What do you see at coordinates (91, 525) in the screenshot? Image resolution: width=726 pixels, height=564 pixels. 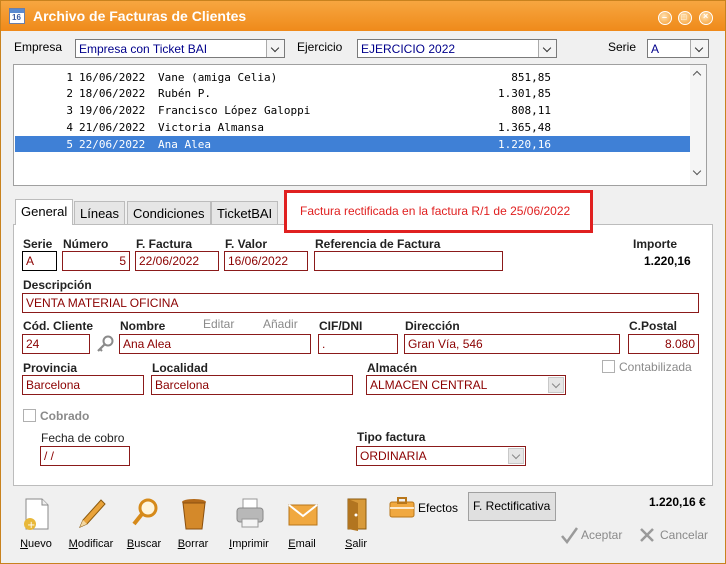 I see `modificar-button: Modificar` at bounding box center [91, 525].